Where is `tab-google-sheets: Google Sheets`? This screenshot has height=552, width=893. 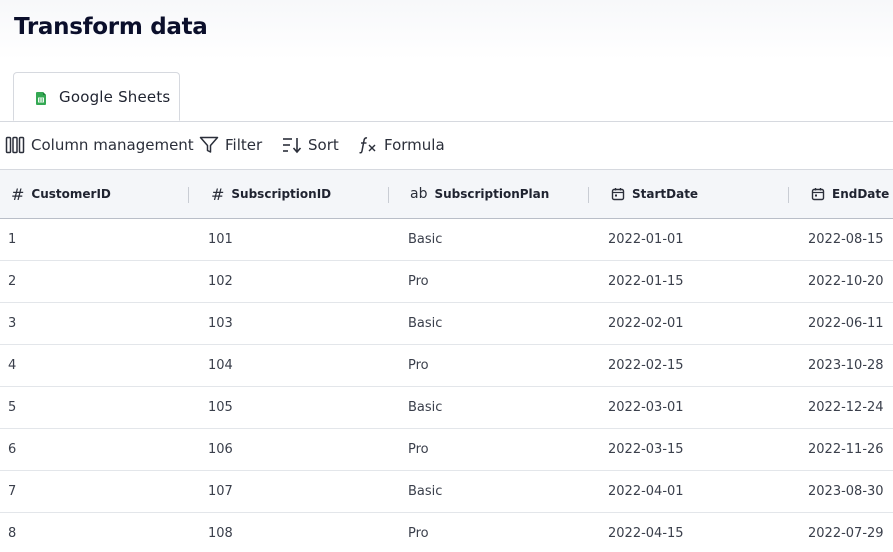 tab-google-sheets: Google Sheets is located at coordinates (96, 96).